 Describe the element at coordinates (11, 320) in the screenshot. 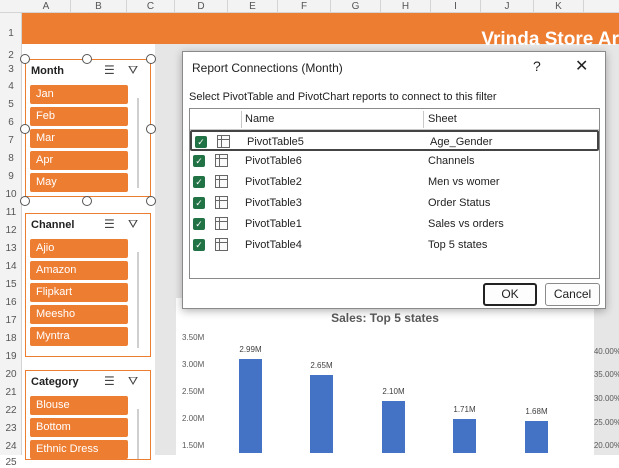

I see `row-header: 17` at that location.